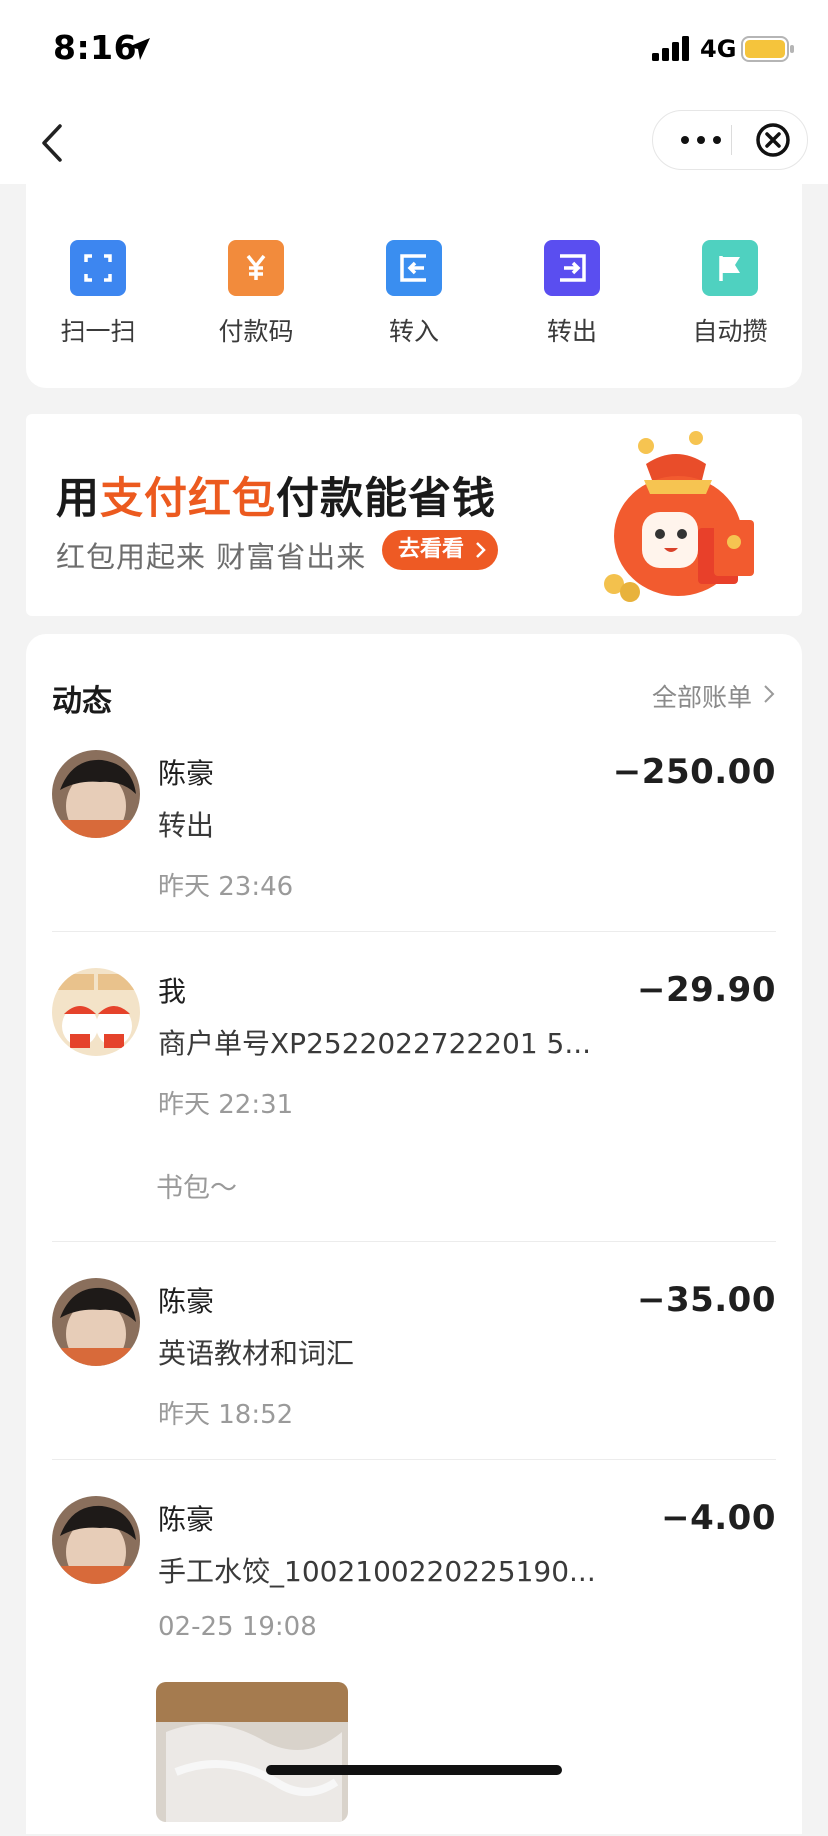 Image resolution: width=828 pixels, height=1836 pixels. What do you see at coordinates (226, 1415) in the screenshot?
I see `item-time: 昨天 18:52` at bounding box center [226, 1415].